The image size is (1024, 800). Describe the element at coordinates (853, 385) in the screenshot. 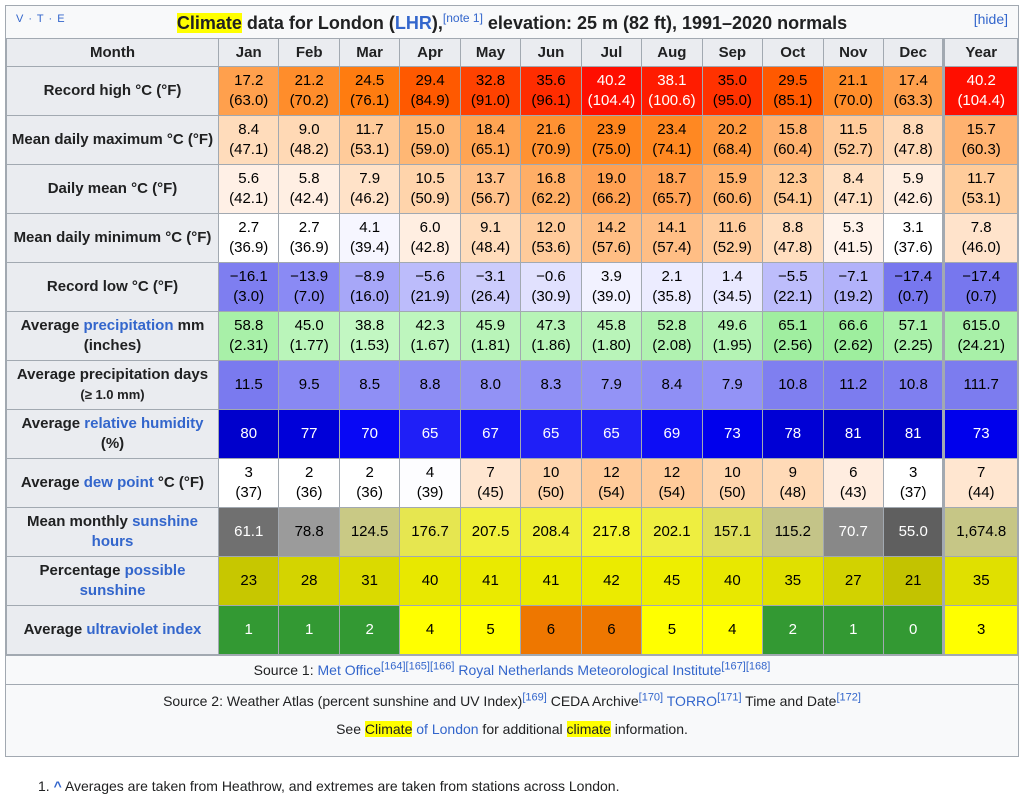

I see `data-cell: 11.2` at that location.